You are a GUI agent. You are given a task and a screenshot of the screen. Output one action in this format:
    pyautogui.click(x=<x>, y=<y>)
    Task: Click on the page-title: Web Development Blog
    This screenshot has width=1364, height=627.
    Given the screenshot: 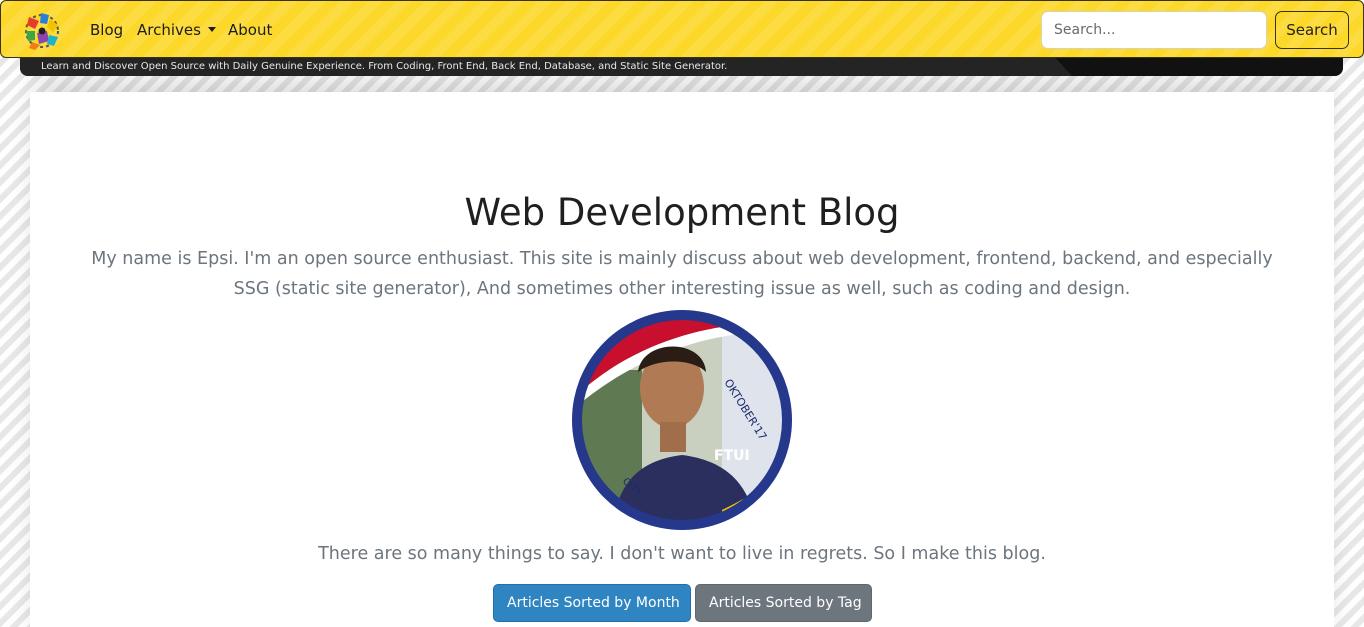 What is the action you would take?
    pyautogui.click(x=682, y=212)
    